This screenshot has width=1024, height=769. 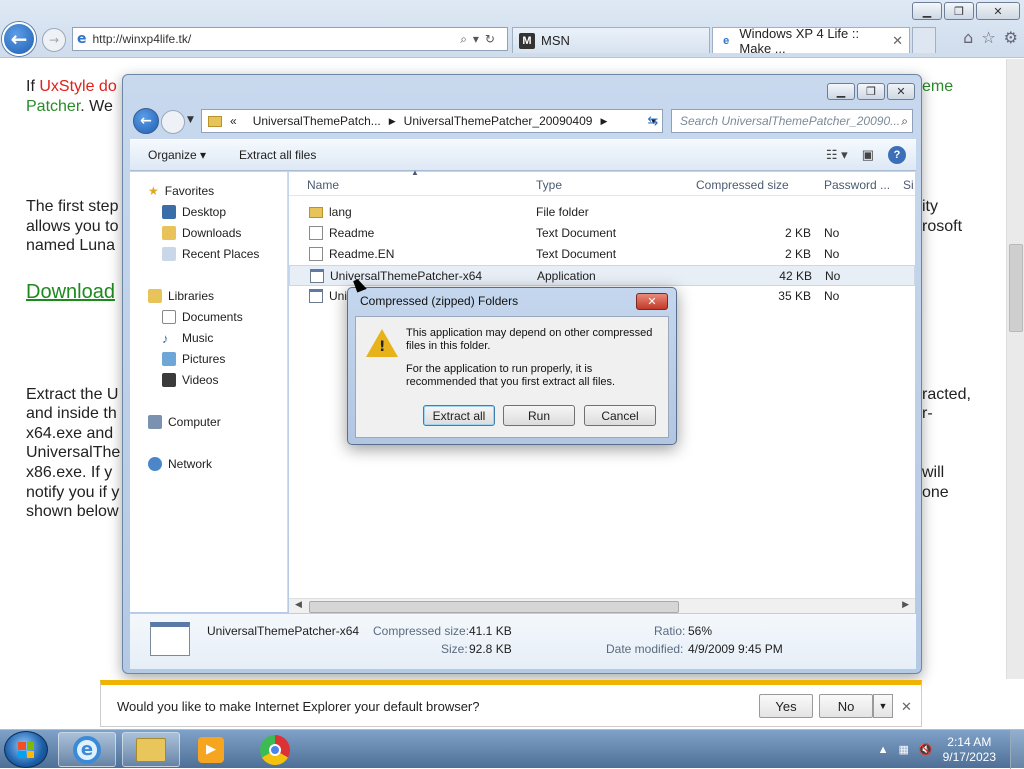 What do you see at coordinates (602, 233) in the screenshot?
I see `file-row: Readme Text Document 2 KB No` at bounding box center [602, 233].